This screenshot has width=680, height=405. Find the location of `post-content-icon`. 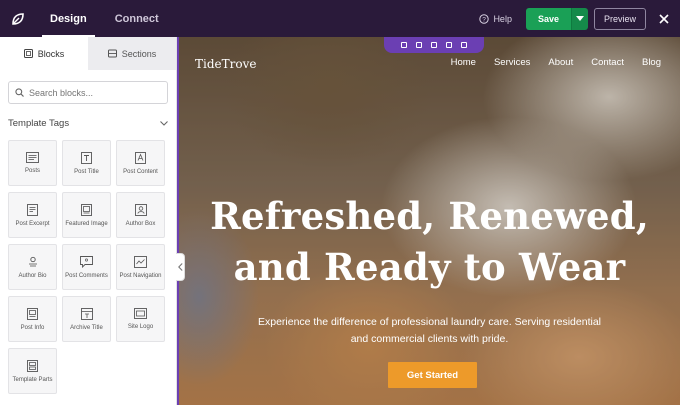

post-content-icon is located at coordinates (140, 157).